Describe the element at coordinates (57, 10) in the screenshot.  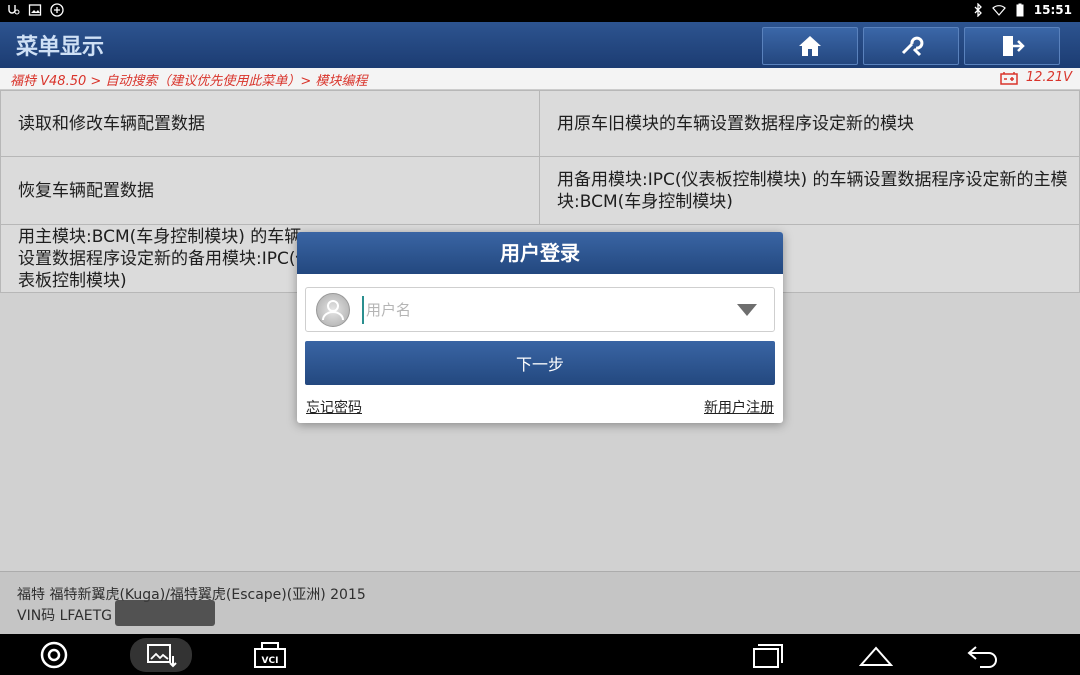
I see `app-notification-icon` at that location.